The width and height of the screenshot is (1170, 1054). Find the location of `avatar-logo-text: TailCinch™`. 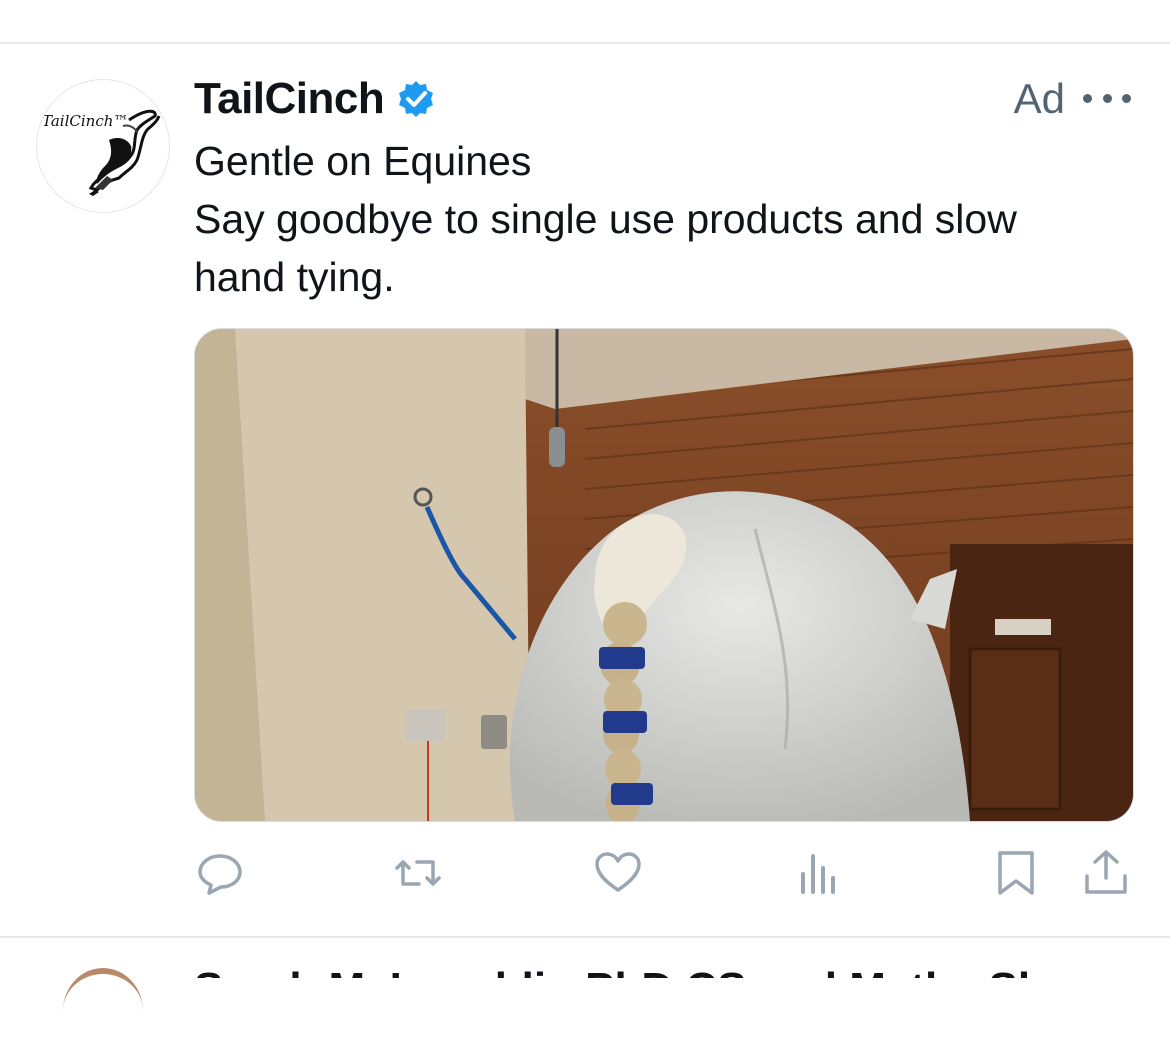

avatar-logo-text: TailCinch™ is located at coordinates (85, 121).